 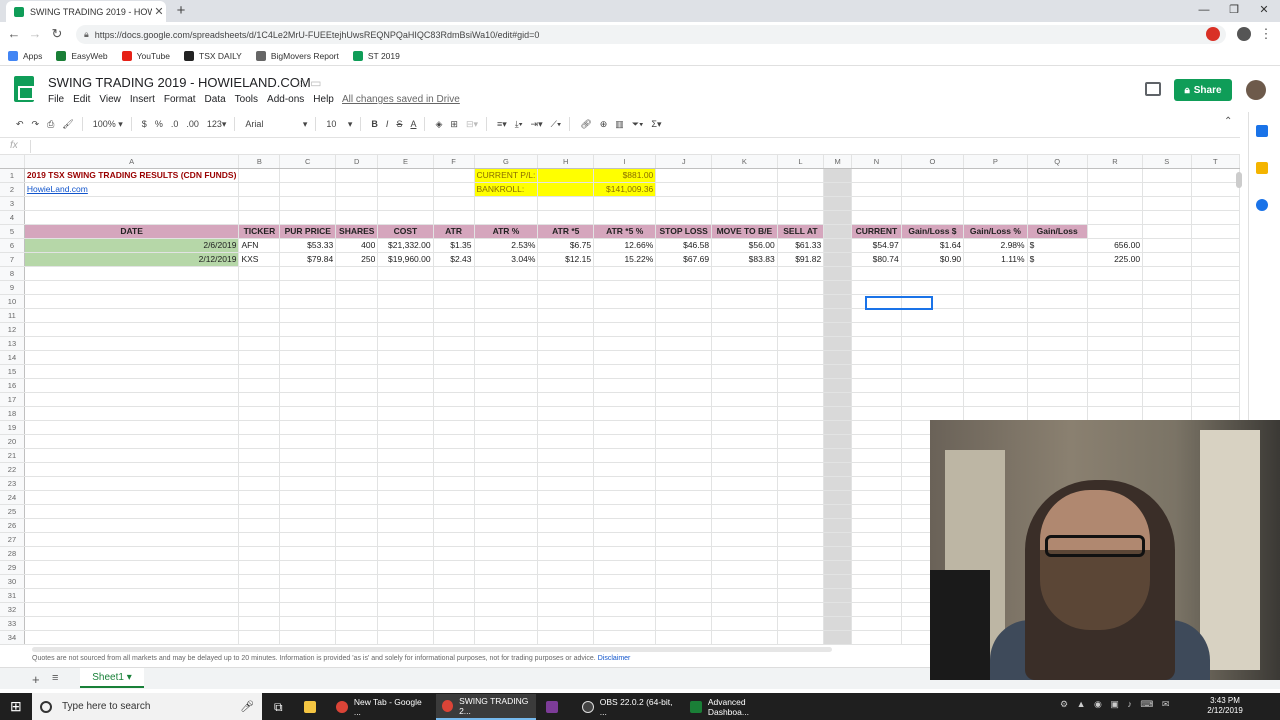 I want to click on sheet-tab: Sheet1 ▾, so click(x=112, y=678).